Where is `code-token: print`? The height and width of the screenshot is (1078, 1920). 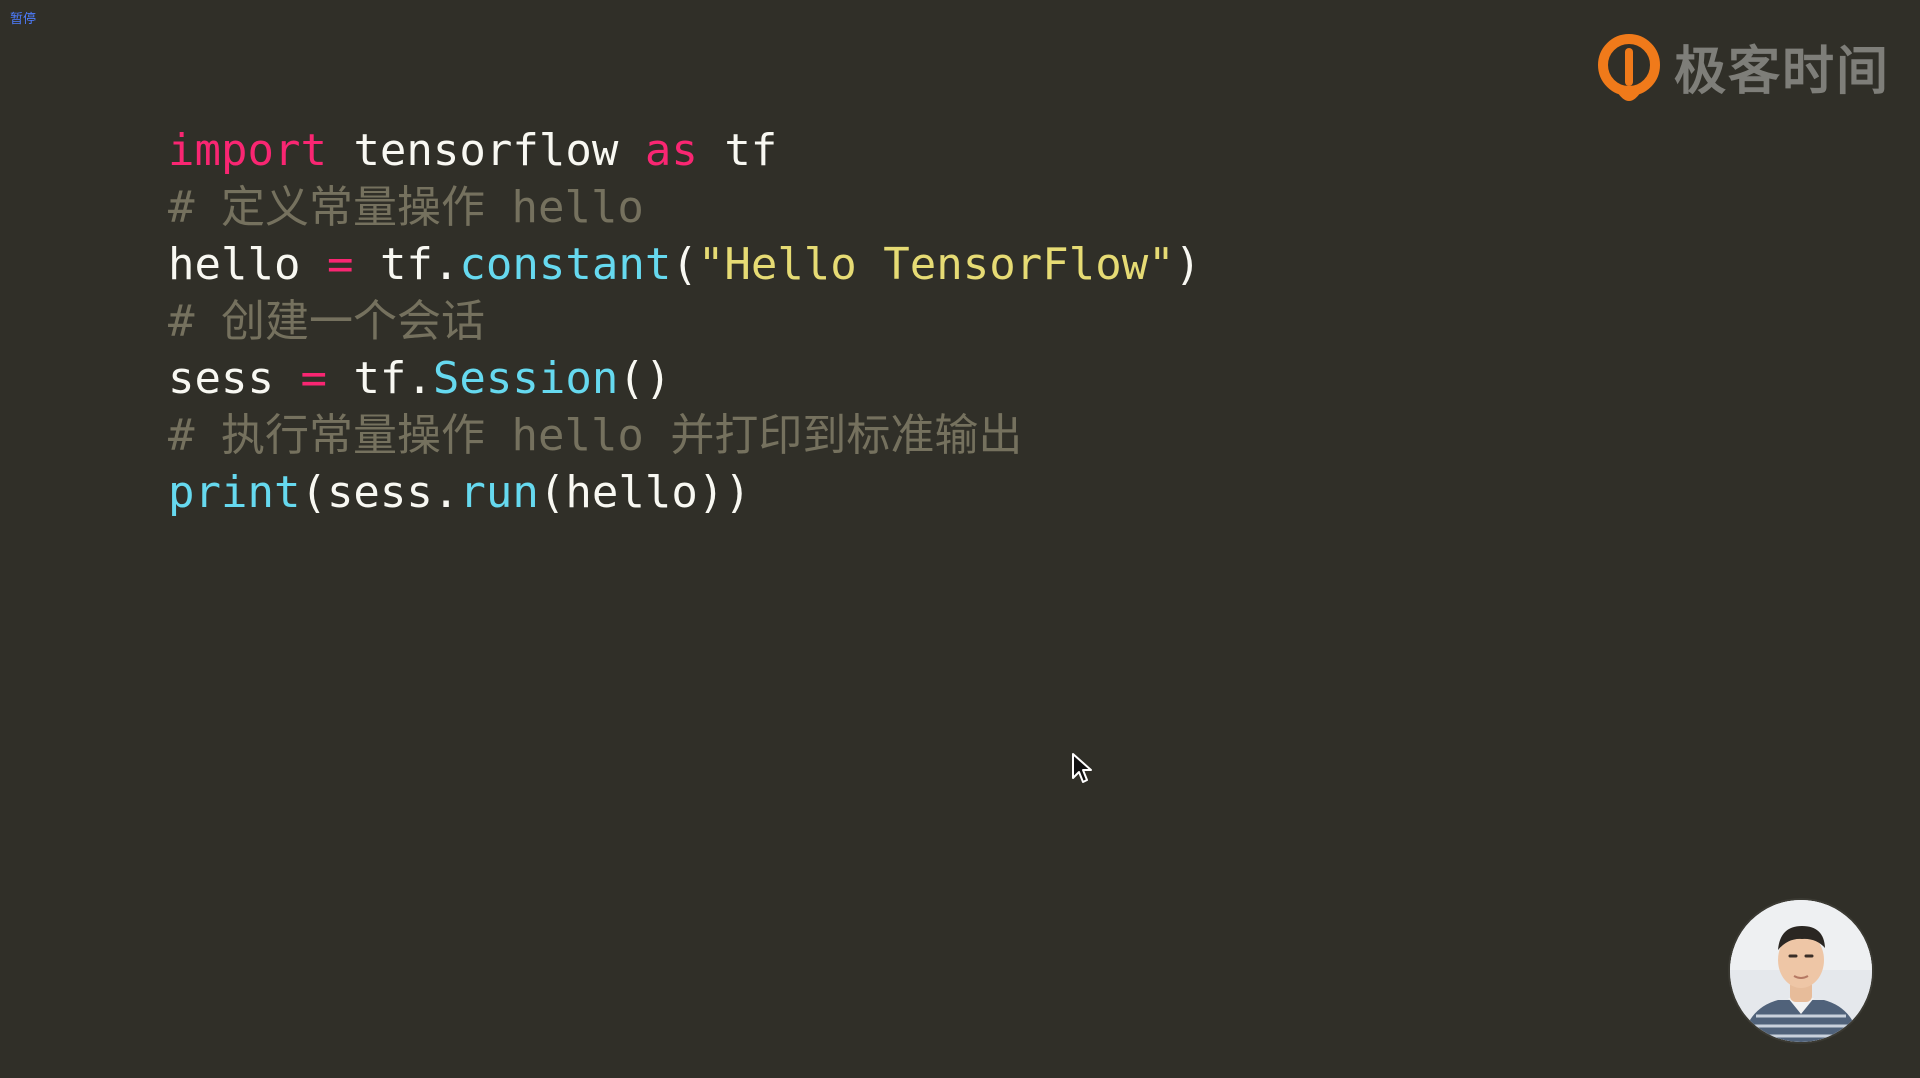 code-token: print is located at coordinates (234, 492).